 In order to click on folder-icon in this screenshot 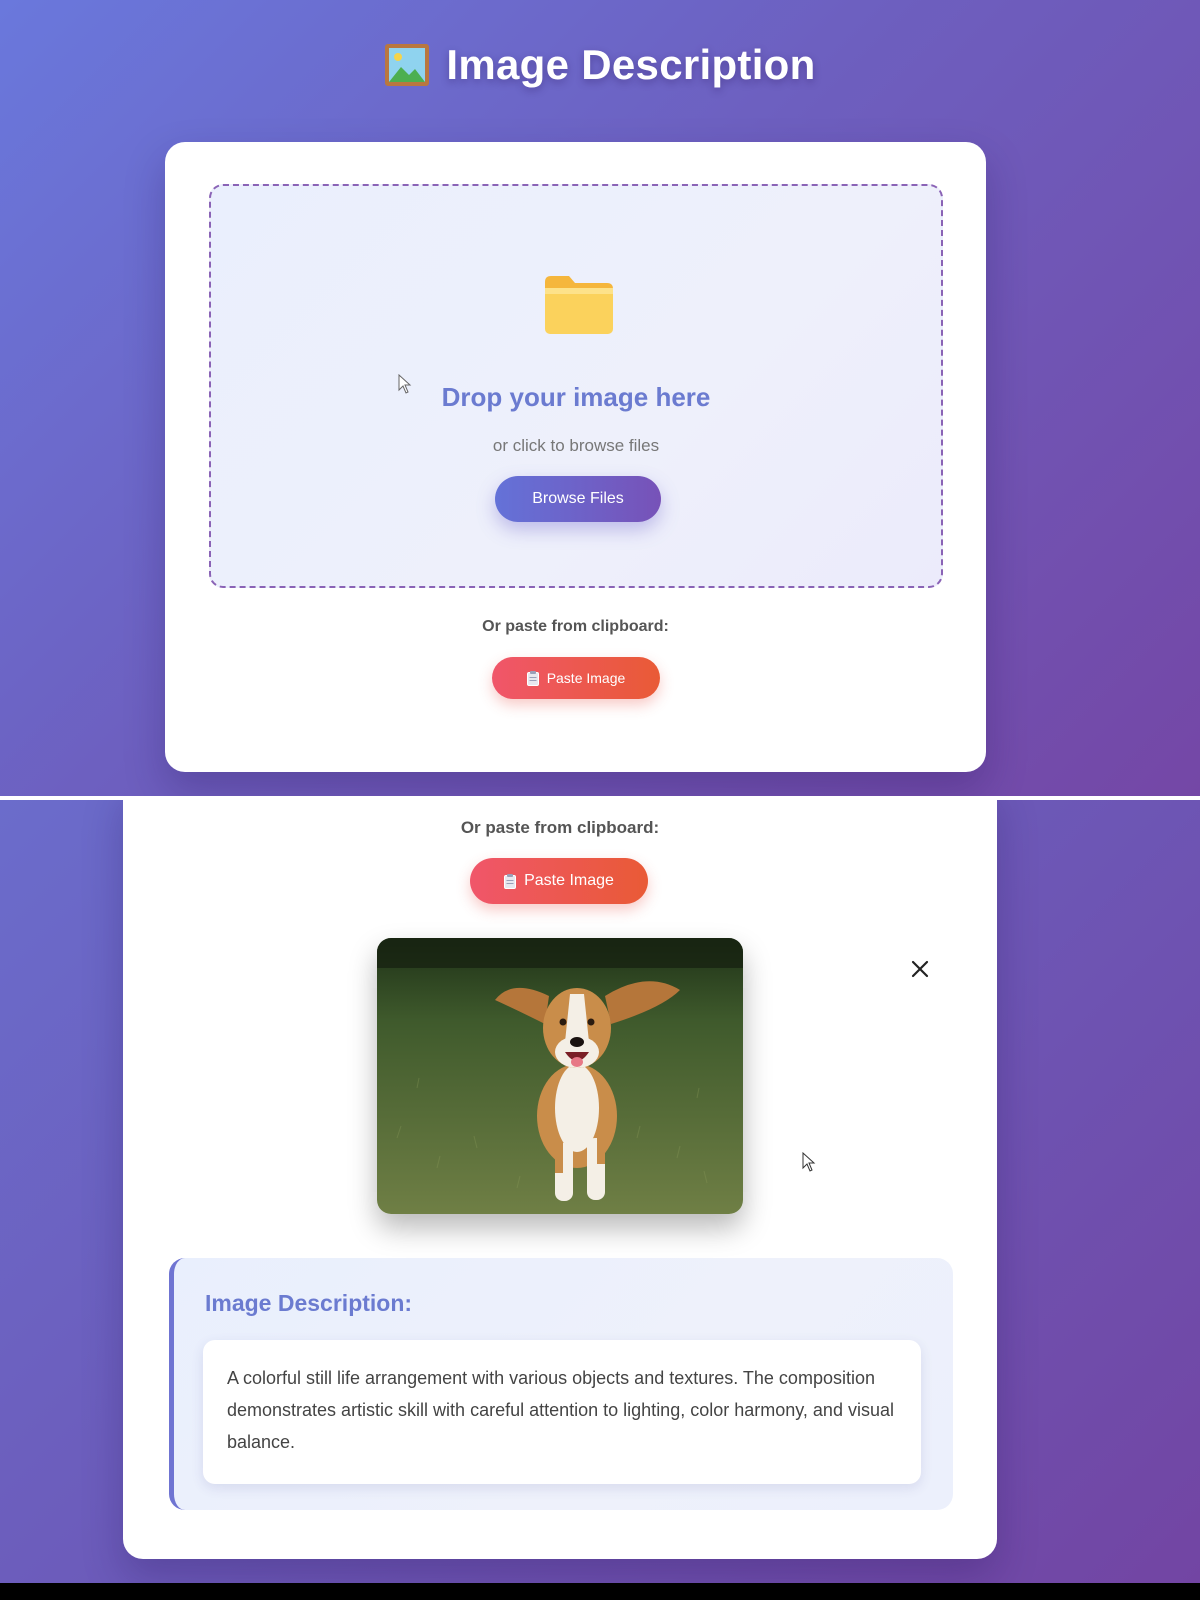, I will do `click(579, 305)`.